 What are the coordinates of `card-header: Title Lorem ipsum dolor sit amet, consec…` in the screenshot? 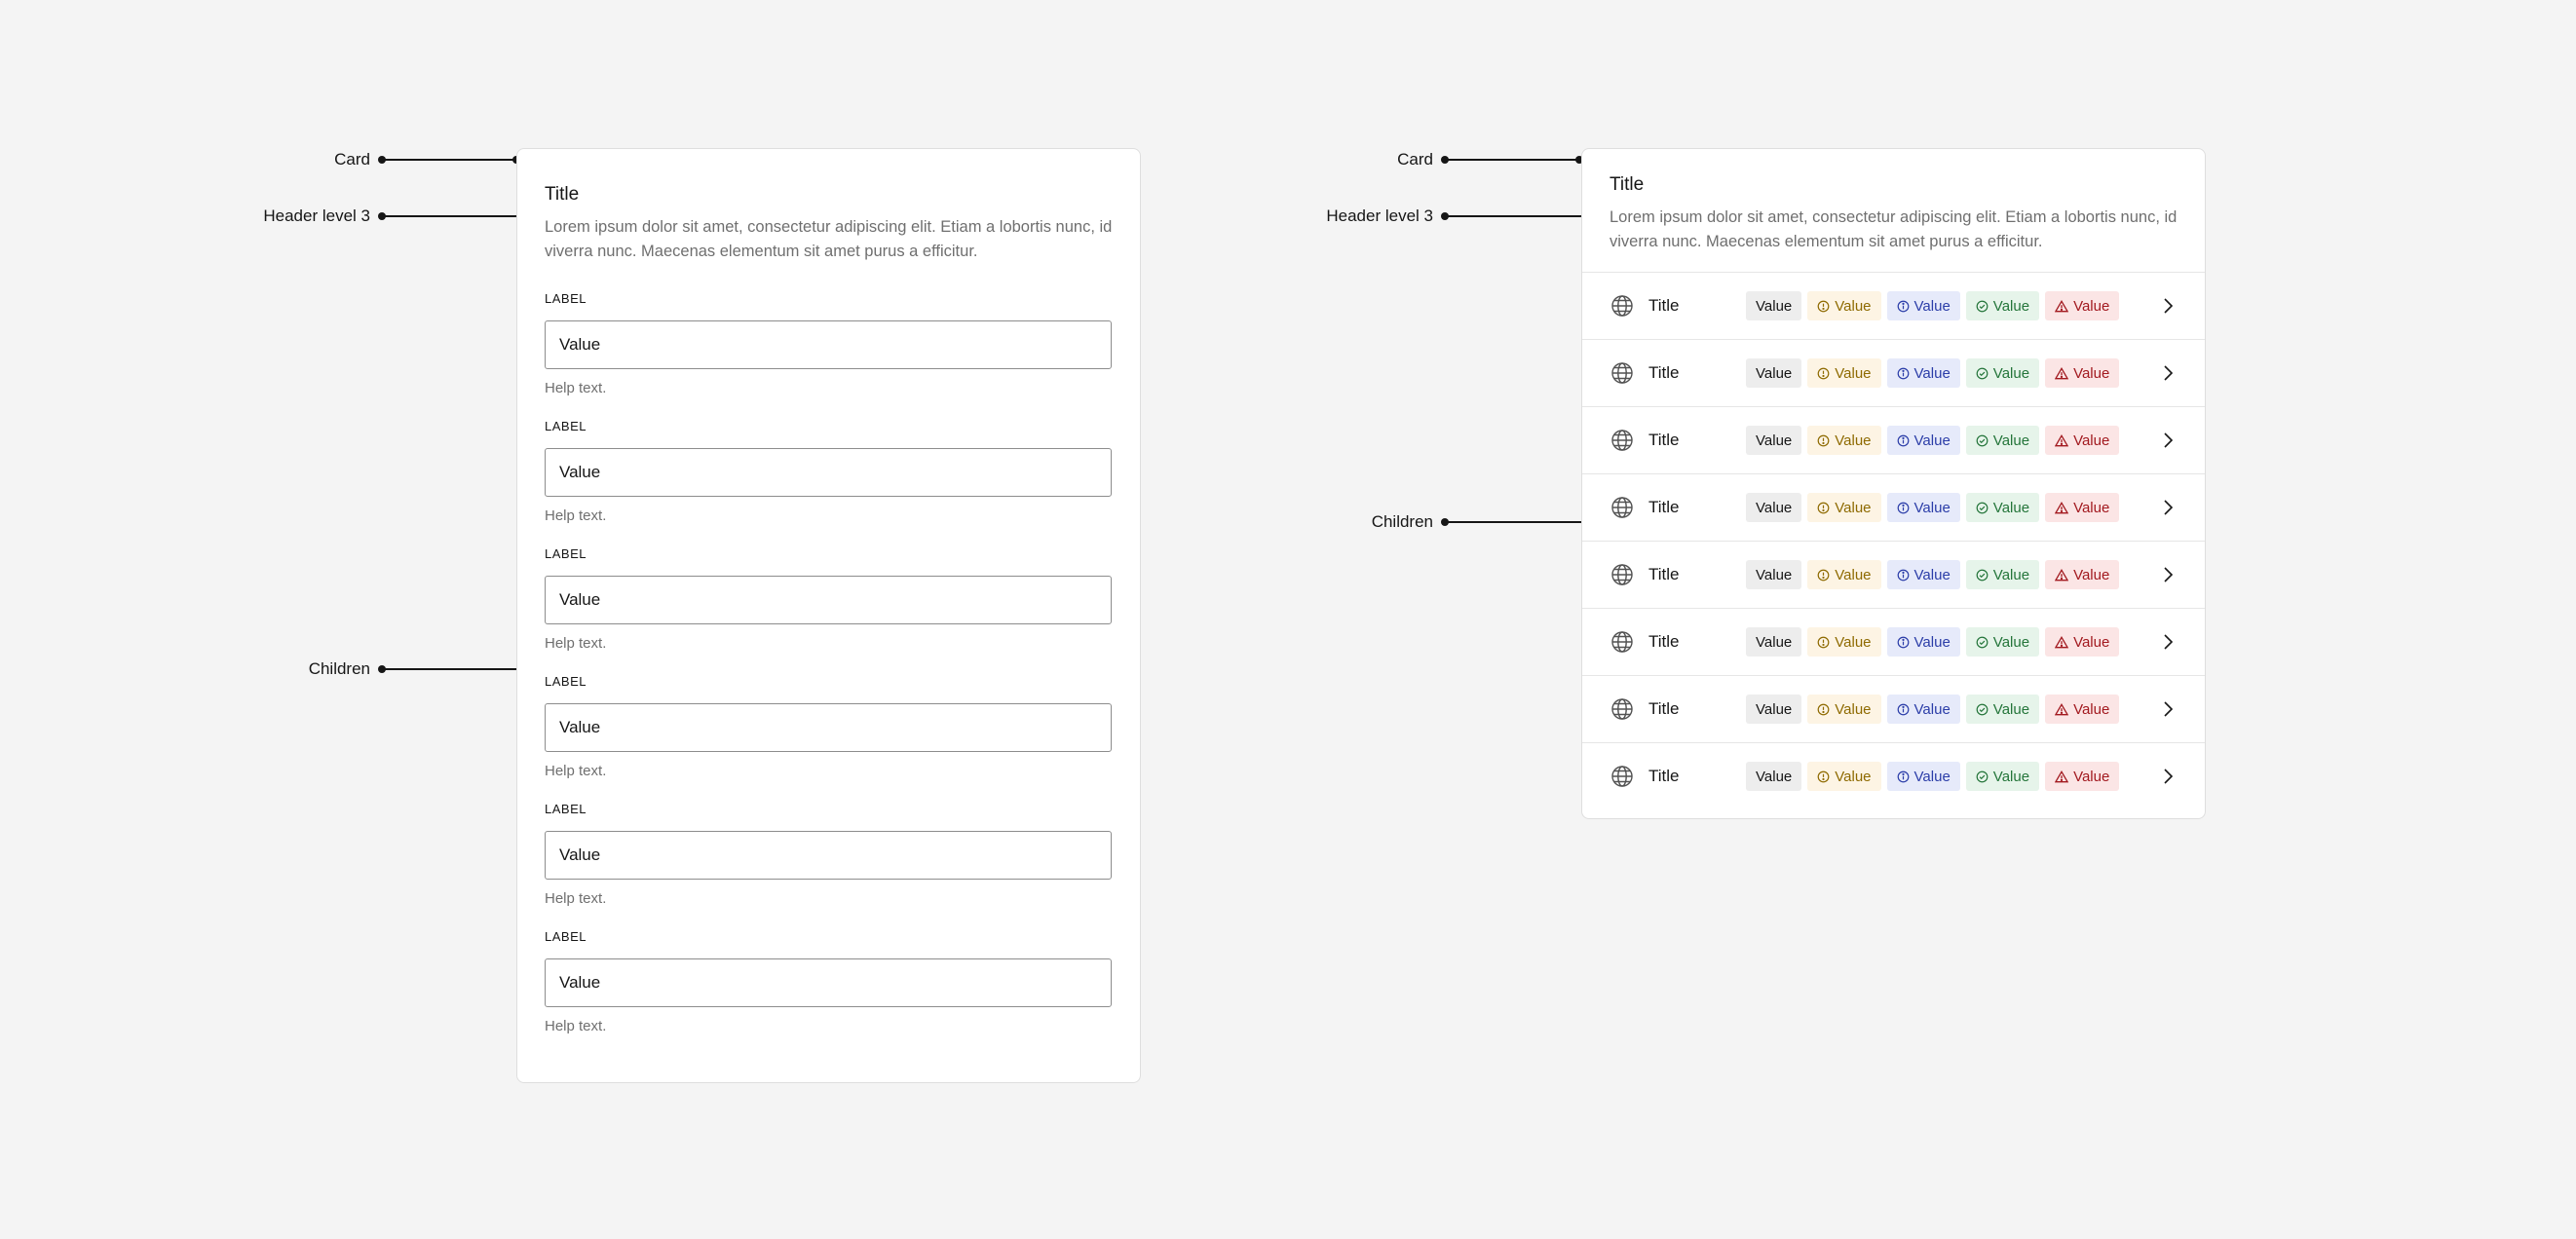 It's located at (828, 206).